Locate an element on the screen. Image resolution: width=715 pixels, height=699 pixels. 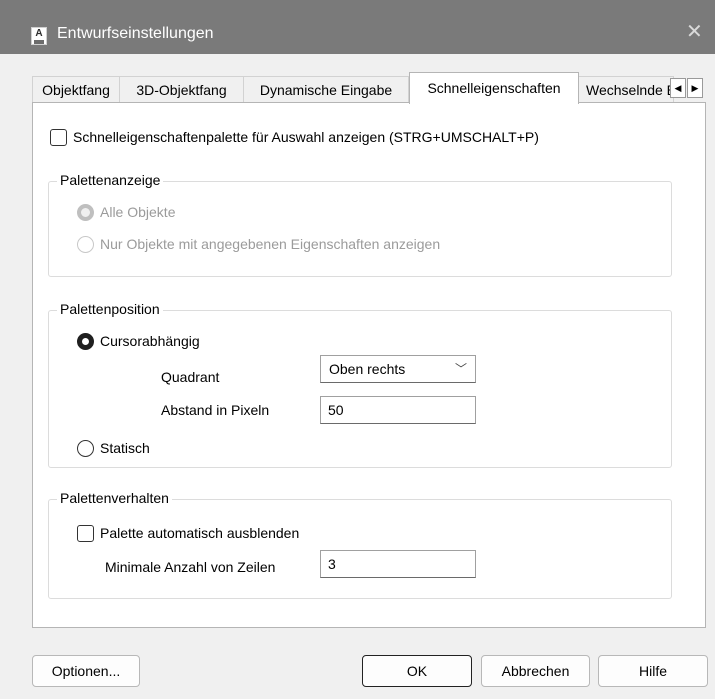
auto-hide-label: Palette automatisch ausblenden is located at coordinates (199, 533).